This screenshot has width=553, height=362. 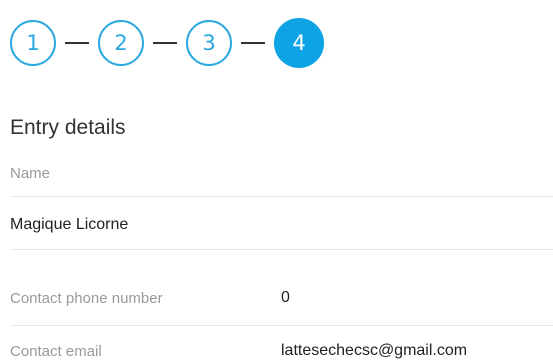 I want to click on phone-label: Contact phone number, so click(x=86, y=298).